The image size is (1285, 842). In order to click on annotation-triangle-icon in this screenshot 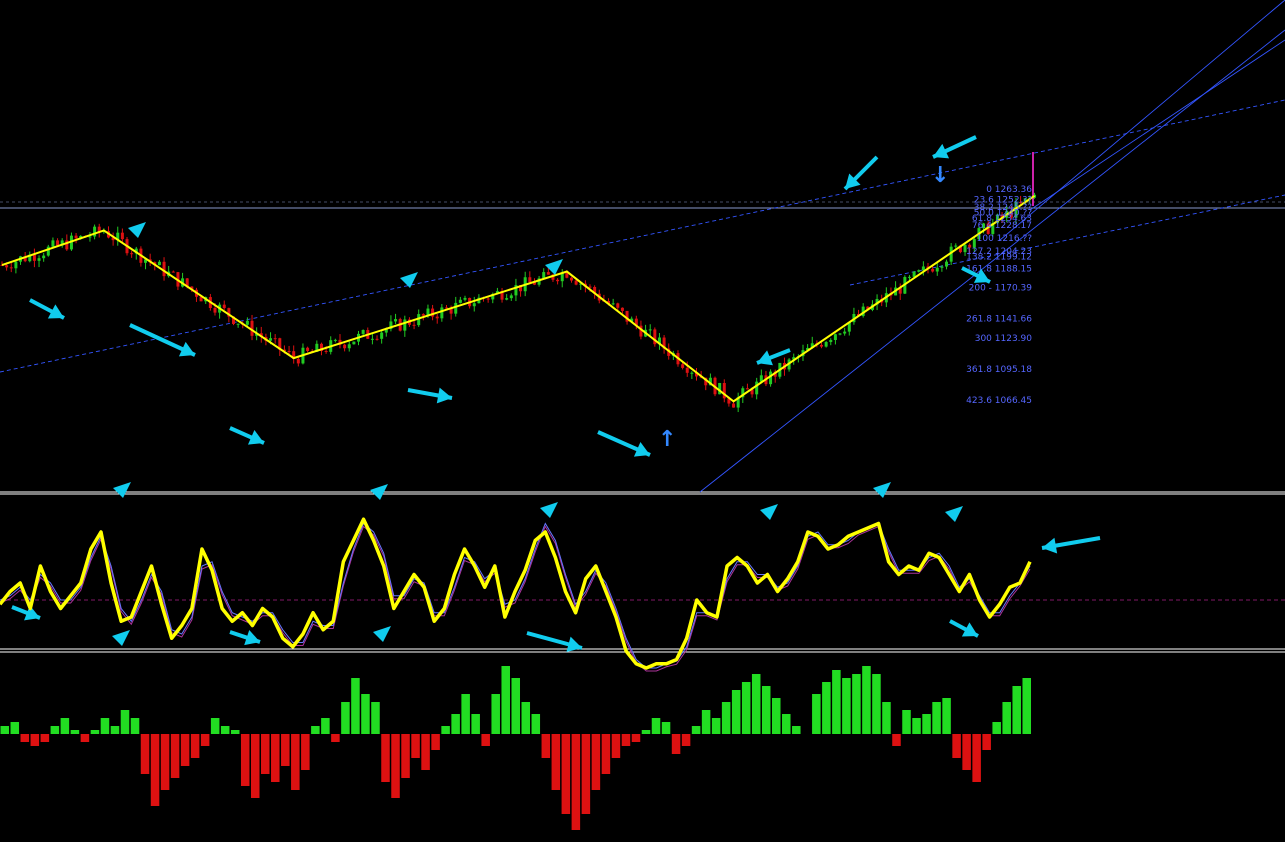, I will do `click(122, 490)`.